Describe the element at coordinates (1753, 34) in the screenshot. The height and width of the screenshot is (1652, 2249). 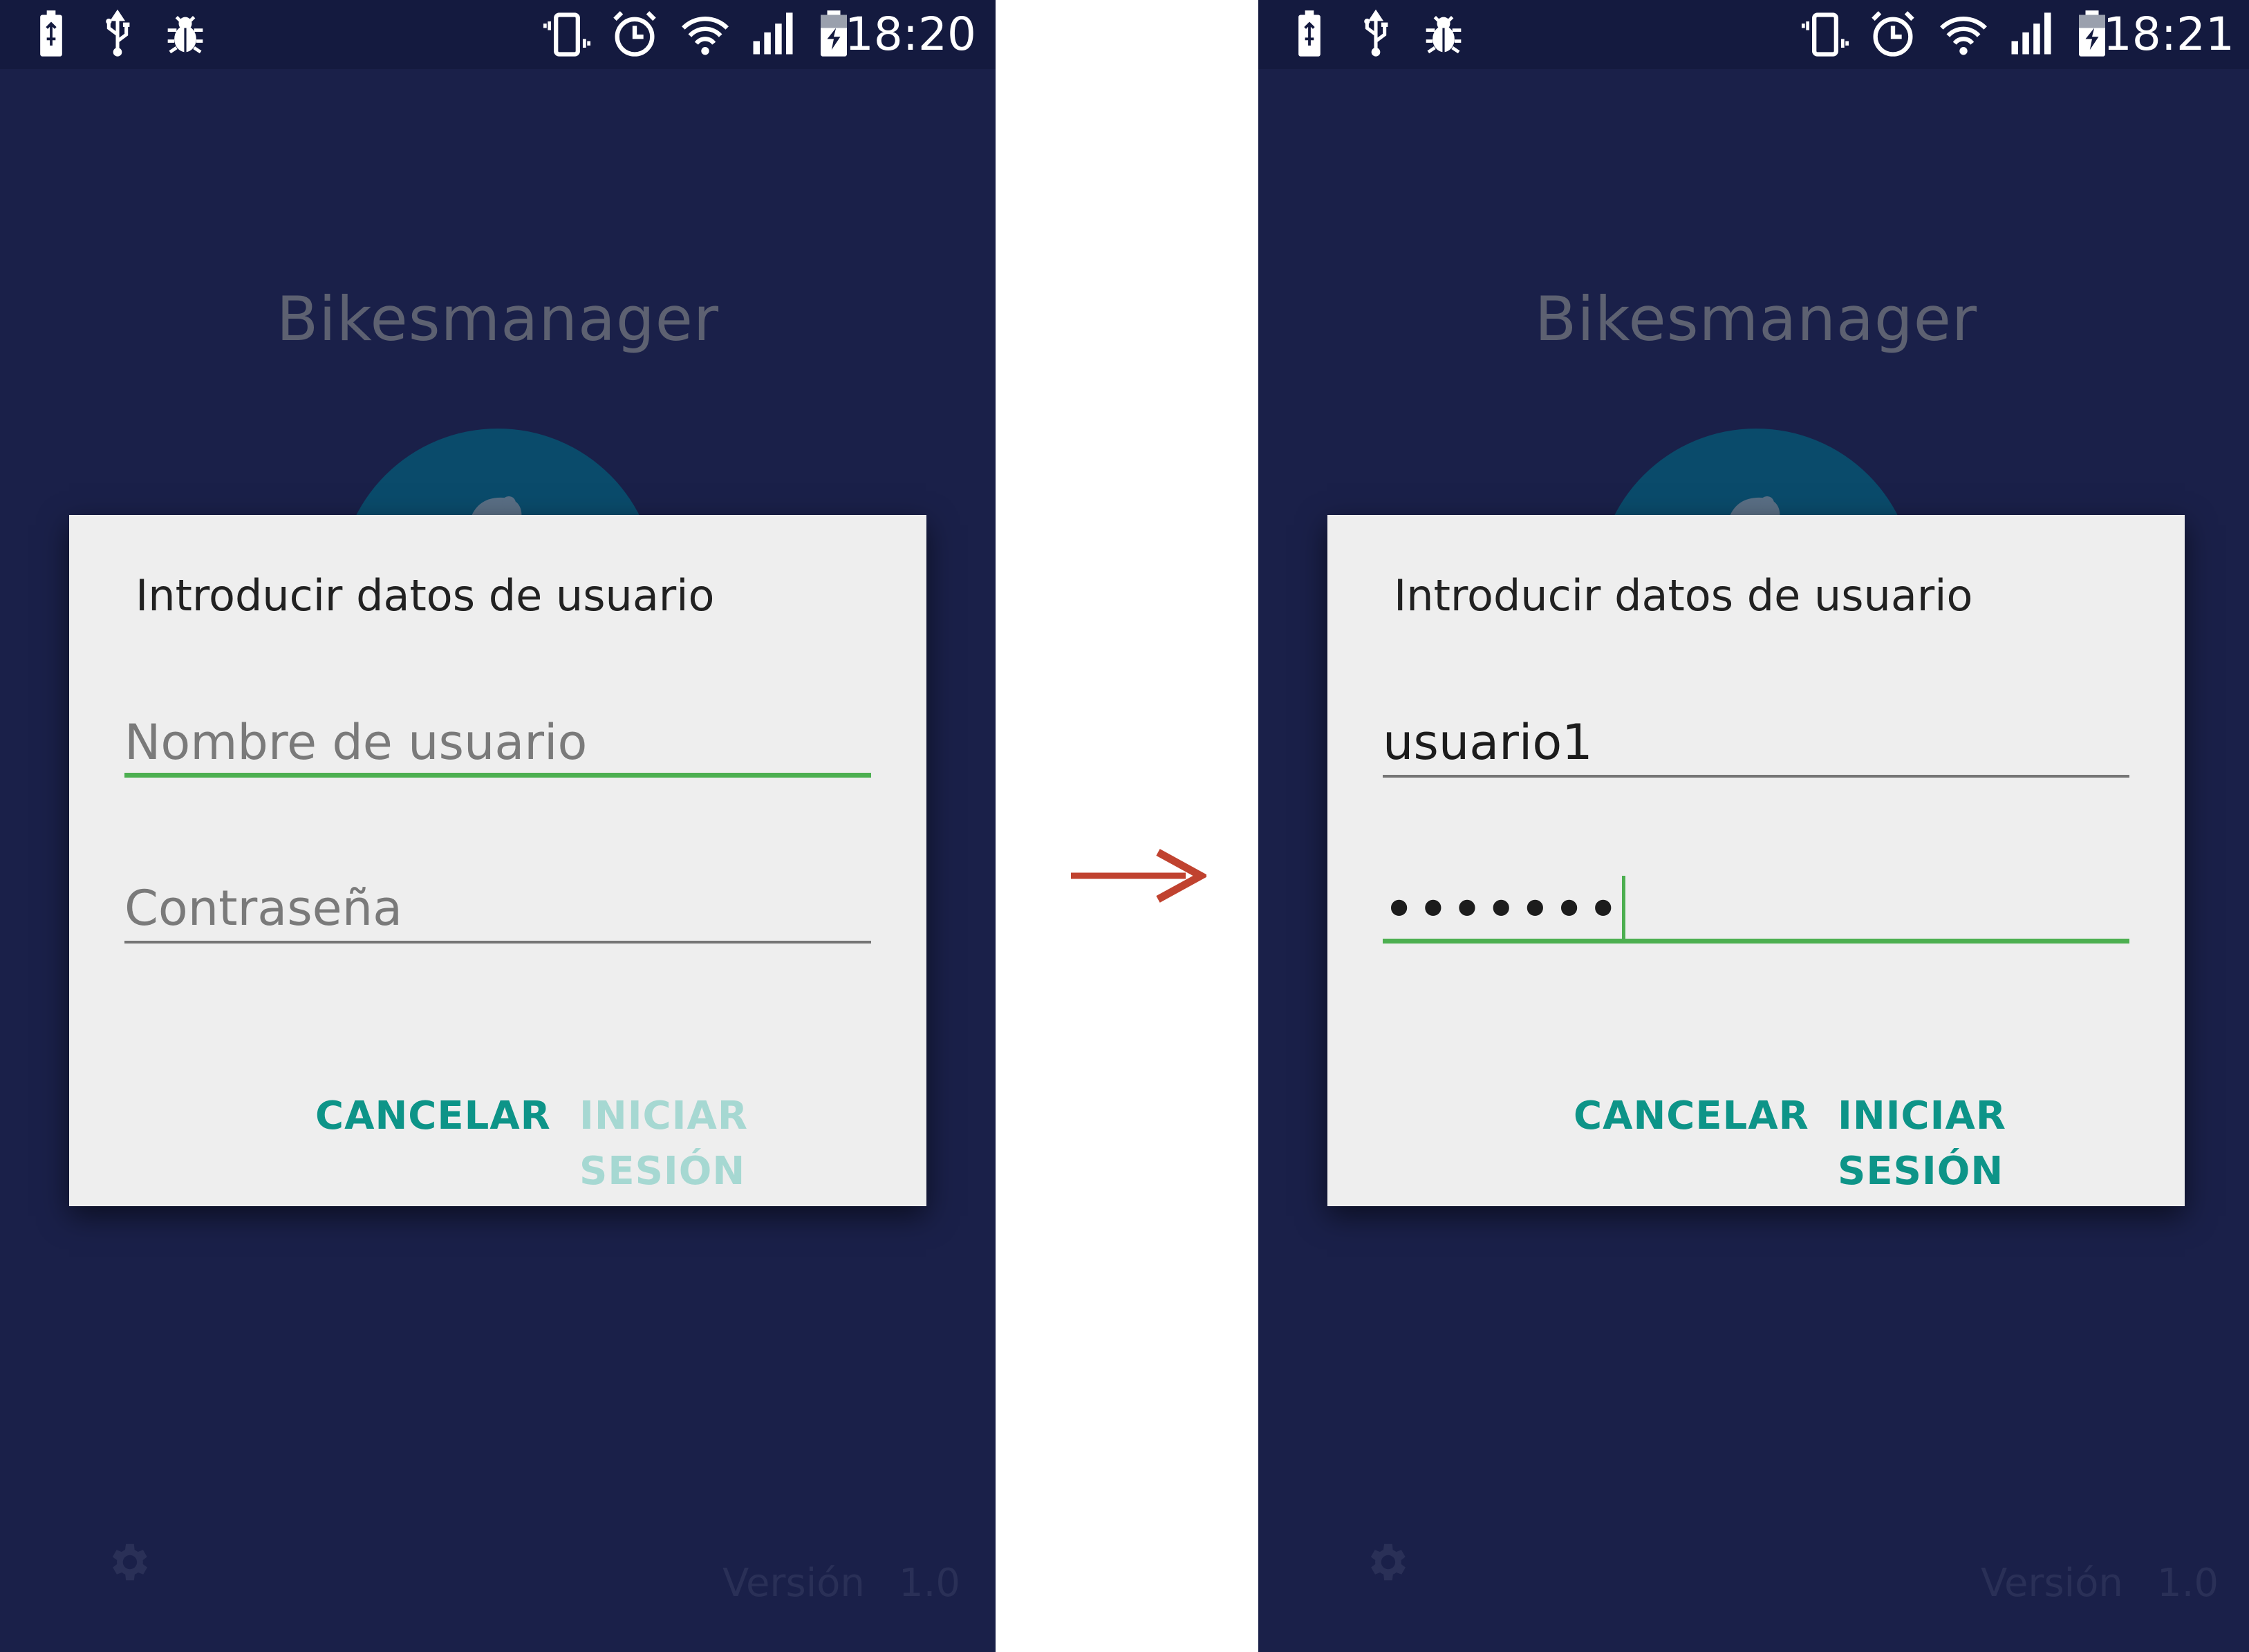
I see `status-bar: 18:21` at that location.